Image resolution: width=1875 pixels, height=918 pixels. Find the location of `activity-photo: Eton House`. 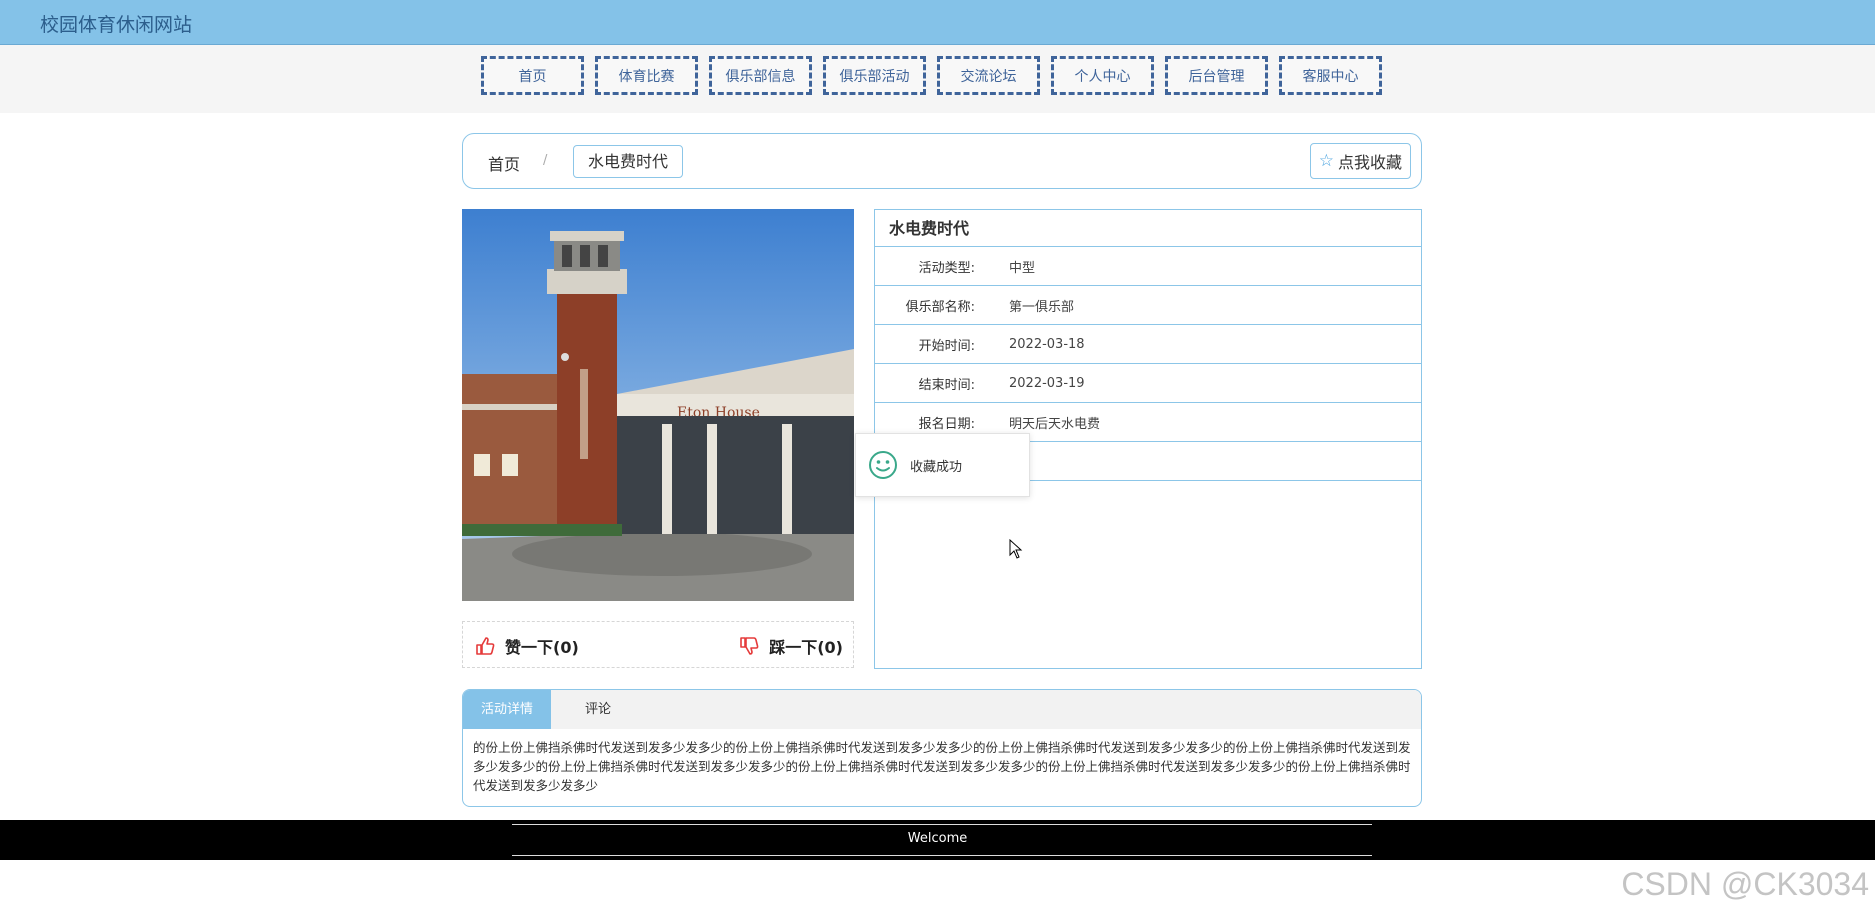

activity-photo: Eton House is located at coordinates (658, 405).